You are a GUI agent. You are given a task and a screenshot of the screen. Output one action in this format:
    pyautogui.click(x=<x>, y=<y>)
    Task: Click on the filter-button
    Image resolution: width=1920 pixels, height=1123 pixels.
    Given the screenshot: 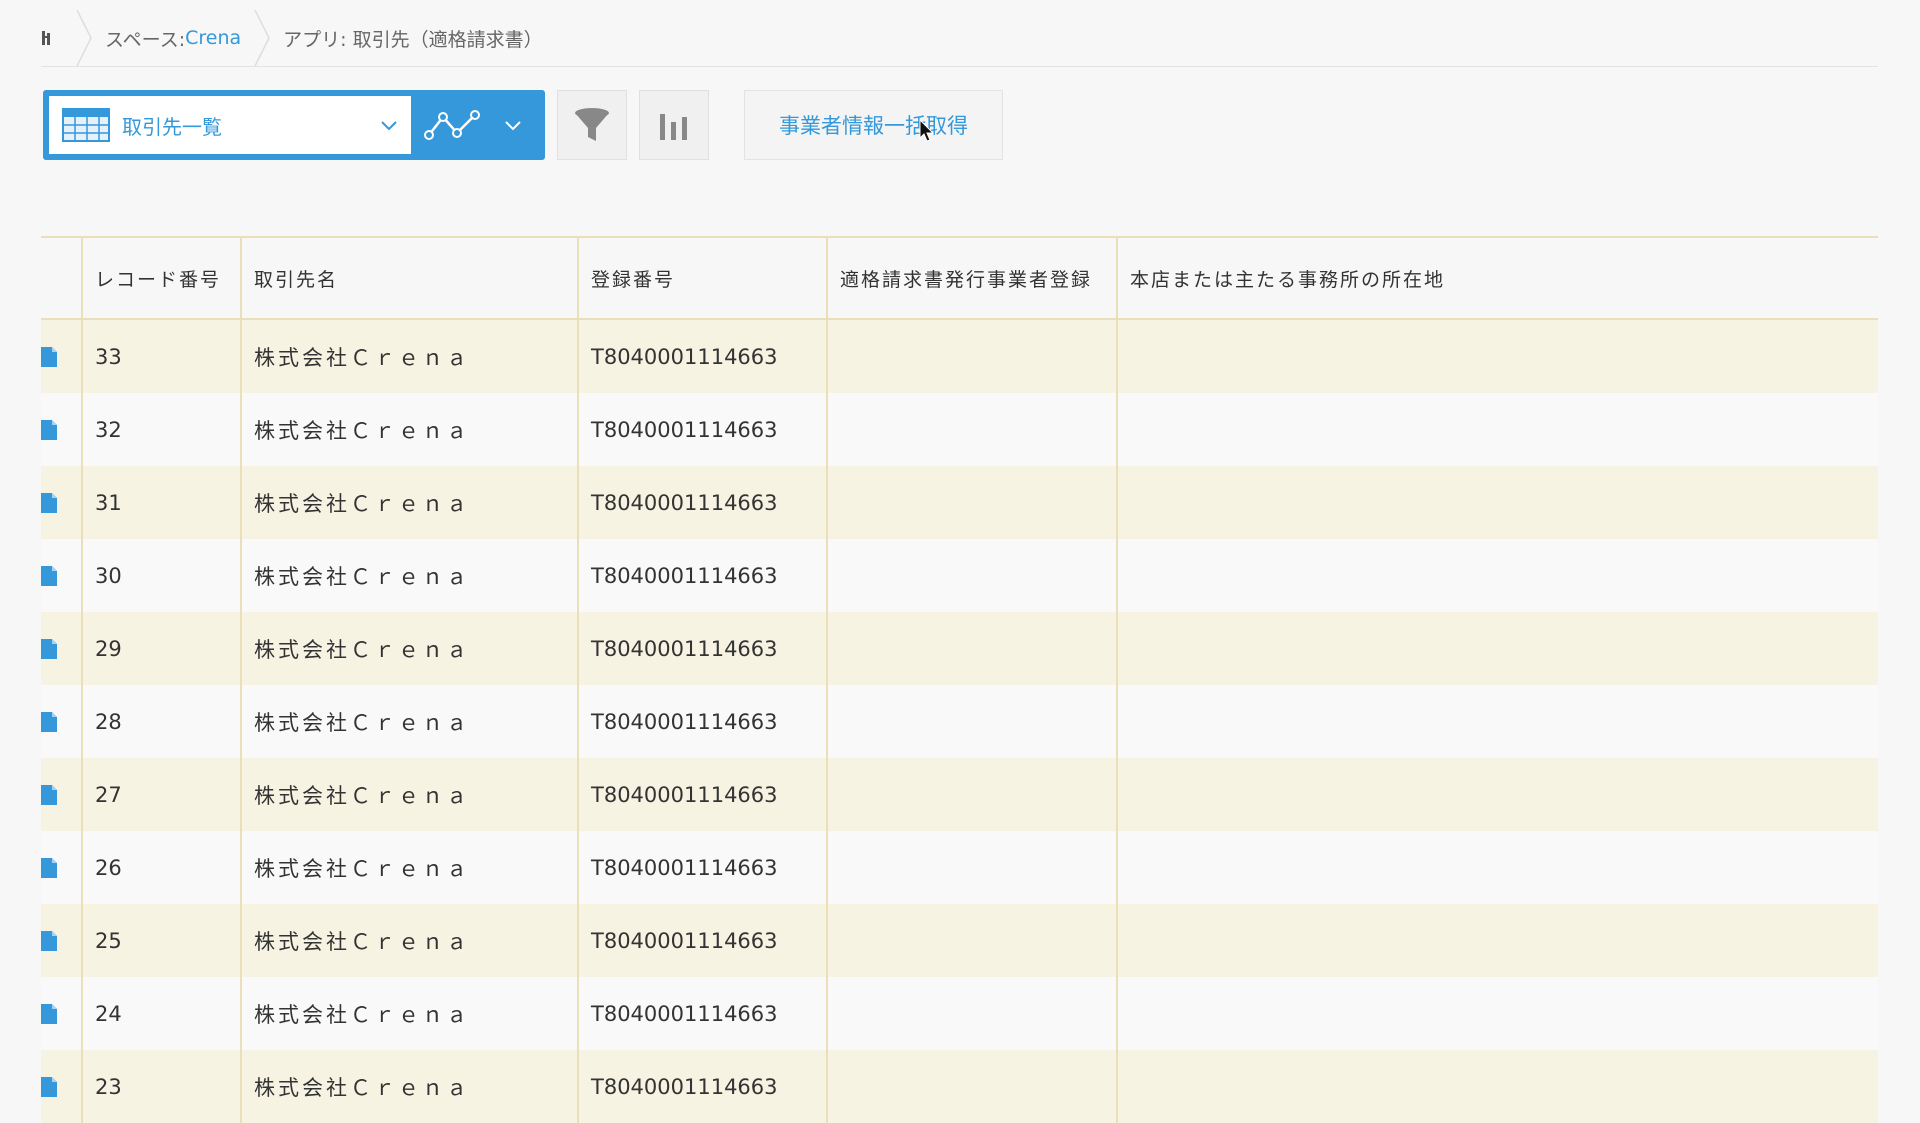 What is the action you would take?
    pyautogui.click(x=592, y=125)
    